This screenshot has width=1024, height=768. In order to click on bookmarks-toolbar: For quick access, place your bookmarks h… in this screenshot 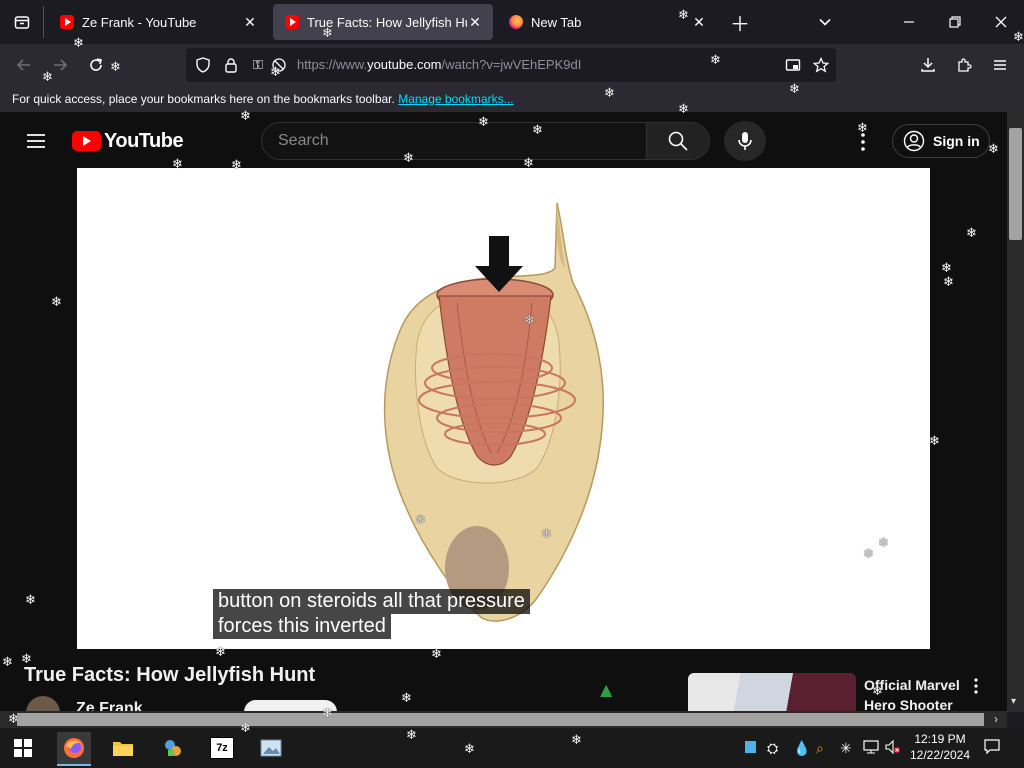, I will do `click(512, 99)`.